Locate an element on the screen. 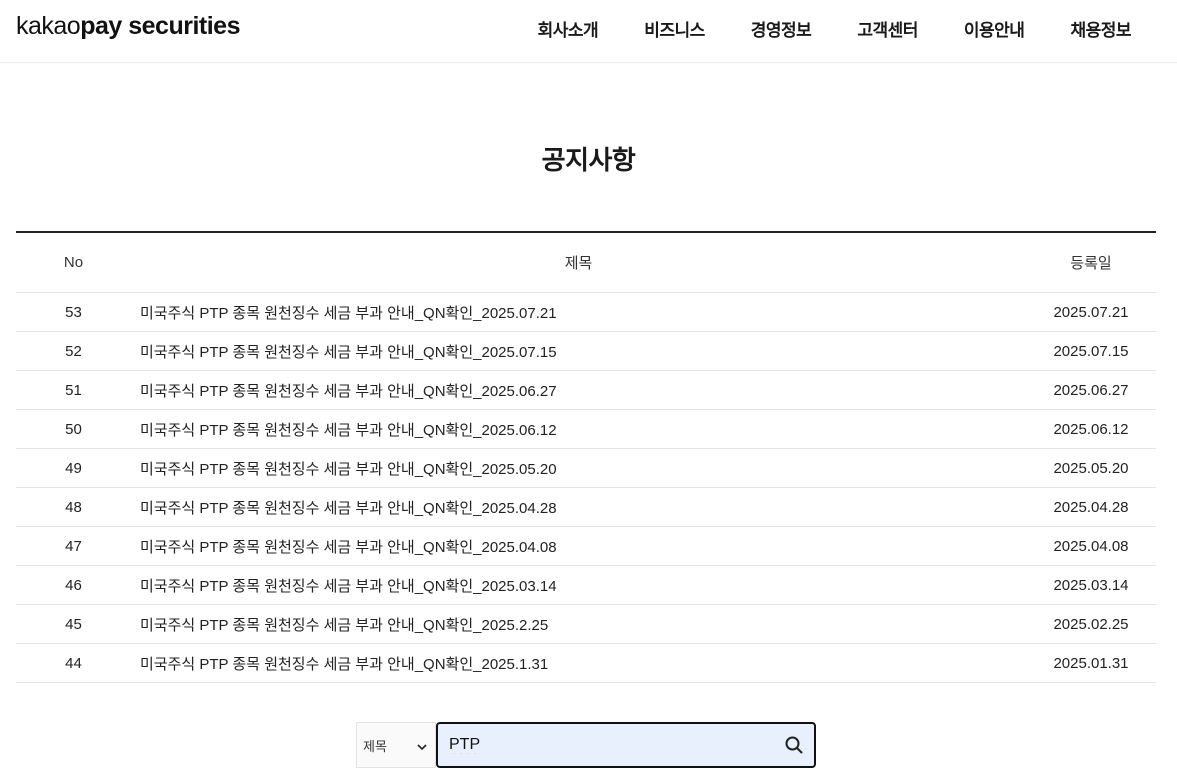 Image resolution: width=1177 pixels, height=778 pixels. row-date: 2025.06.27 is located at coordinates (1091, 390).